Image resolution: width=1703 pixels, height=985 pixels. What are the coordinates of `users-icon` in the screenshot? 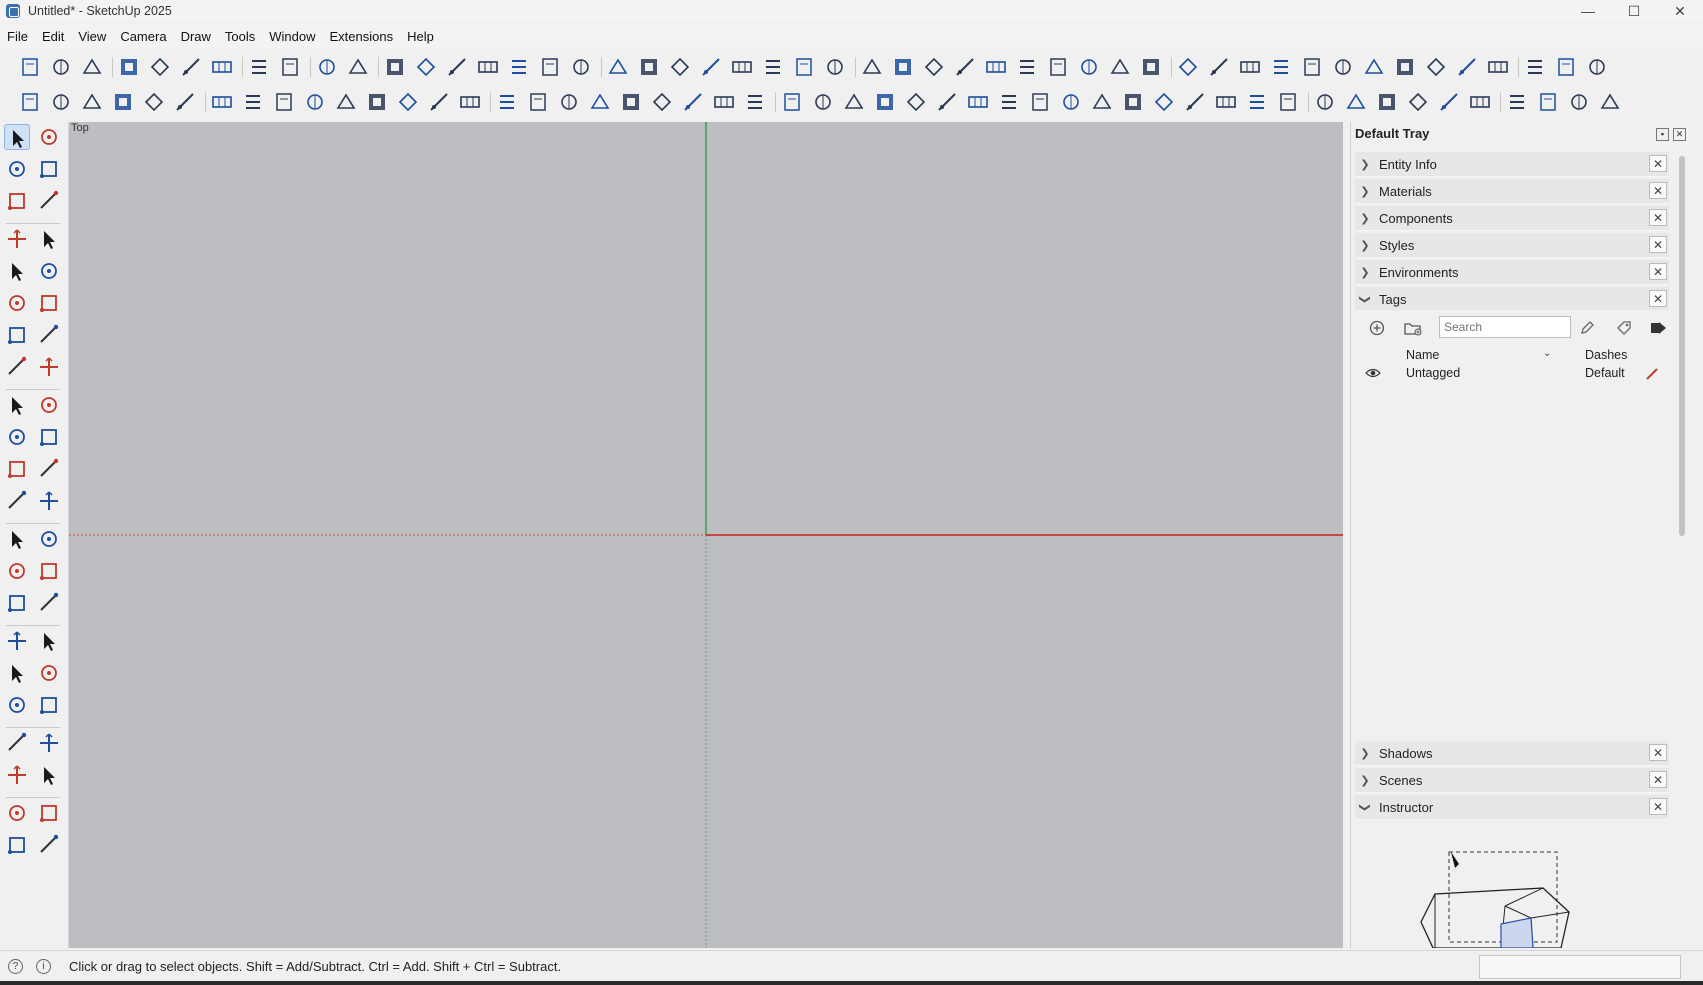 It's located at (1356, 102).